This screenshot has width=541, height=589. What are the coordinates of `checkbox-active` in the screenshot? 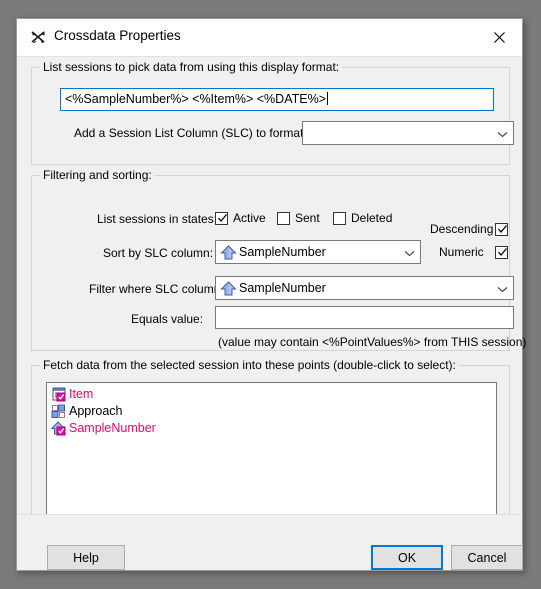 It's located at (221, 218).